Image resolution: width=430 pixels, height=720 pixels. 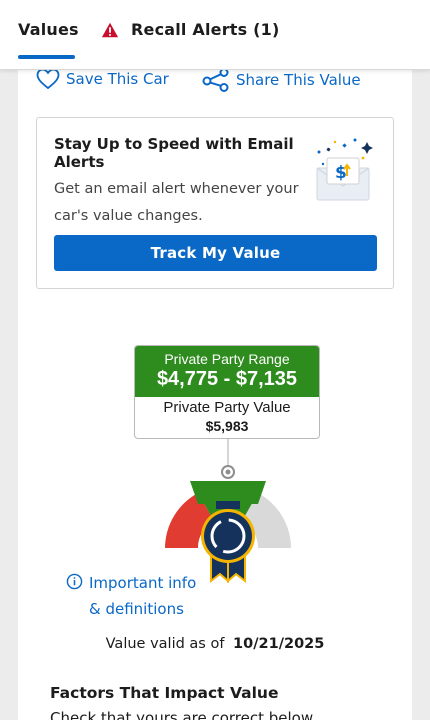 What do you see at coordinates (344, 169) in the screenshot?
I see `envelope-icon: $` at bounding box center [344, 169].